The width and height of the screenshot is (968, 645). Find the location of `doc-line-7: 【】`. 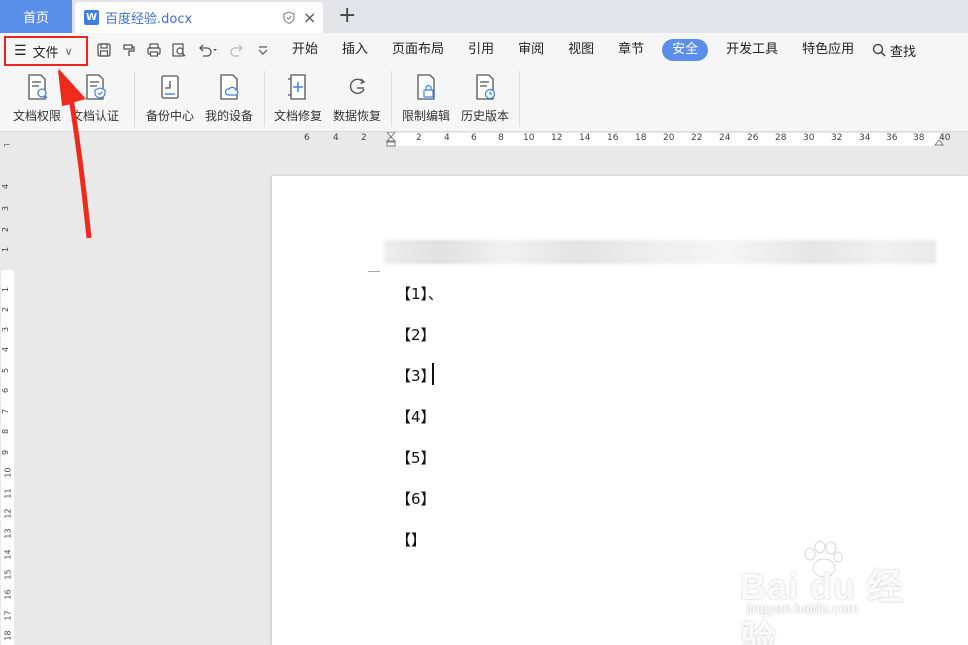

doc-line-7: 【】 is located at coordinates (411, 539).